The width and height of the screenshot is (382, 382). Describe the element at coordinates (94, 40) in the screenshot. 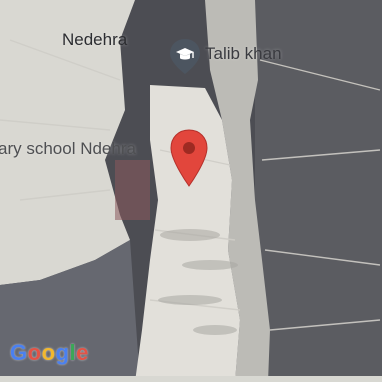

I see `village-label: Nedehra` at that location.